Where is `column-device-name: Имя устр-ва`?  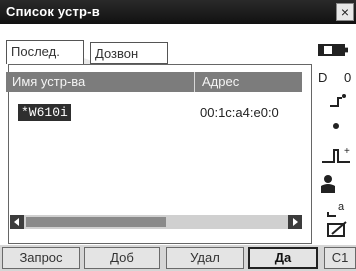
column-device-name: Имя устр-ва is located at coordinates (48, 81).